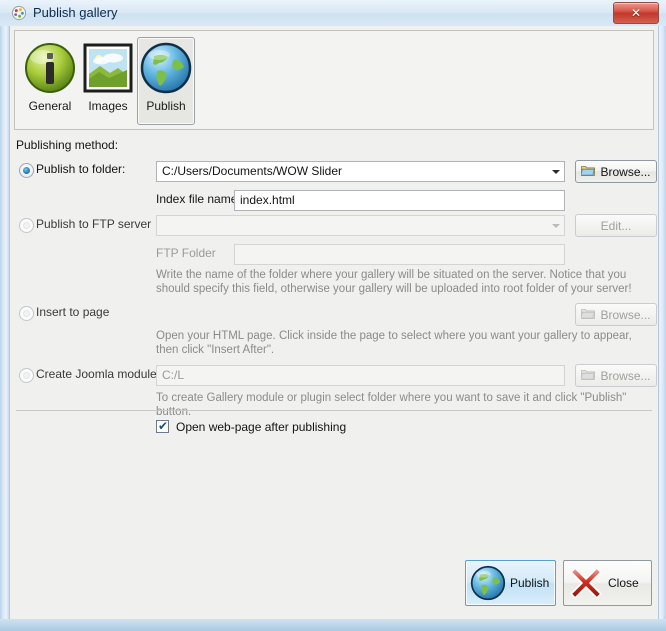 The width and height of the screenshot is (666, 631). I want to click on window-frame-bottom, so click(333, 625).